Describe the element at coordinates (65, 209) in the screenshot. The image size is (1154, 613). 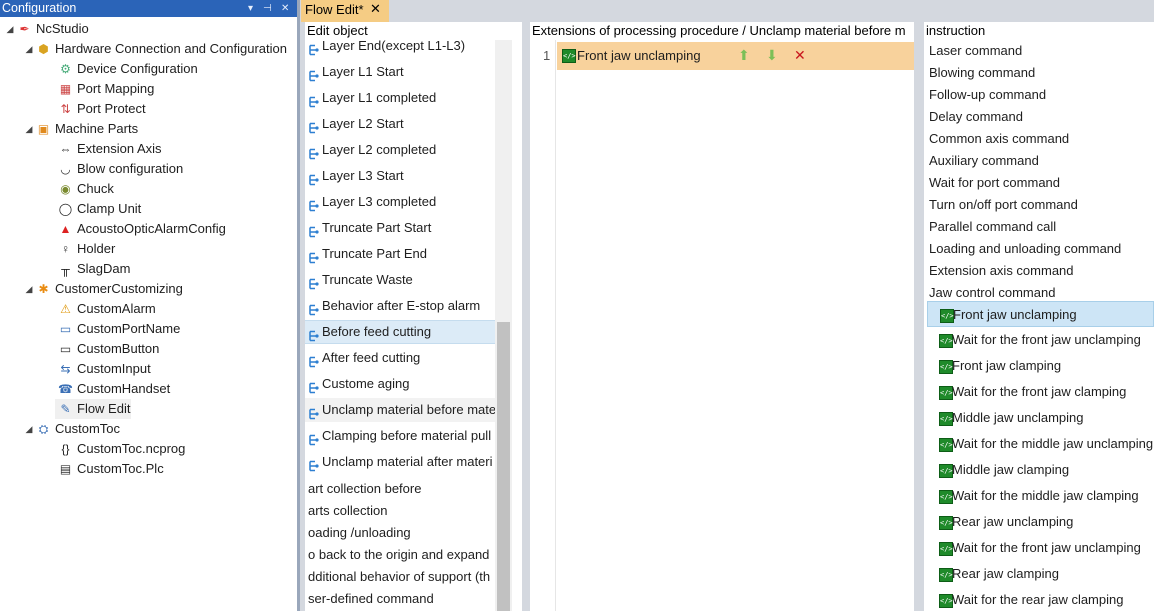
I see `clamp-icon: ◯` at that location.